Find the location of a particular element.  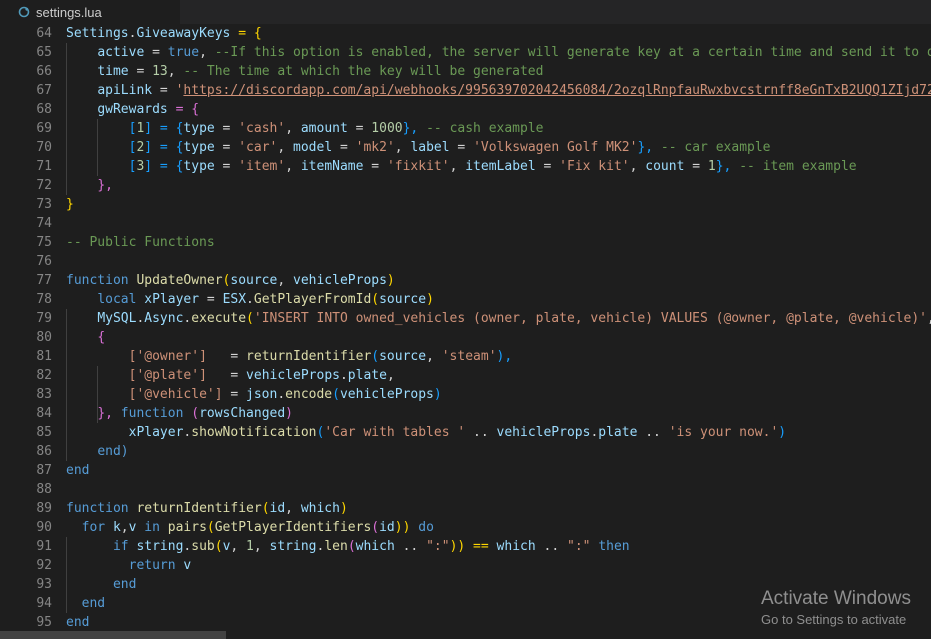

code-line-87: end is located at coordinates (498, 470).